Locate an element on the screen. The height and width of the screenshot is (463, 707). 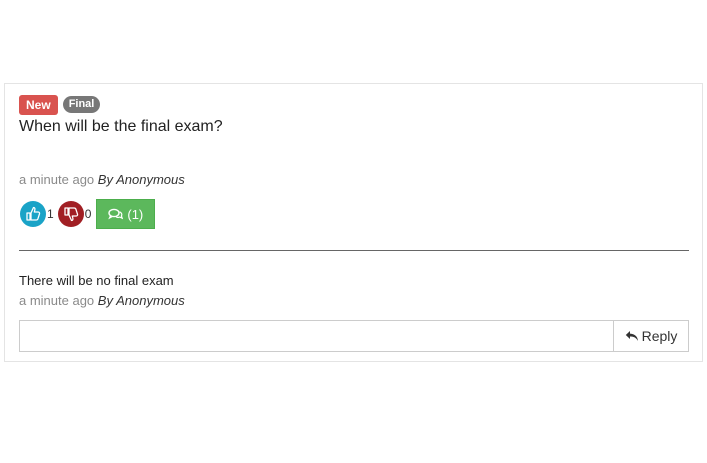
thumbs-down-icon is located at coordinates (71, 214).